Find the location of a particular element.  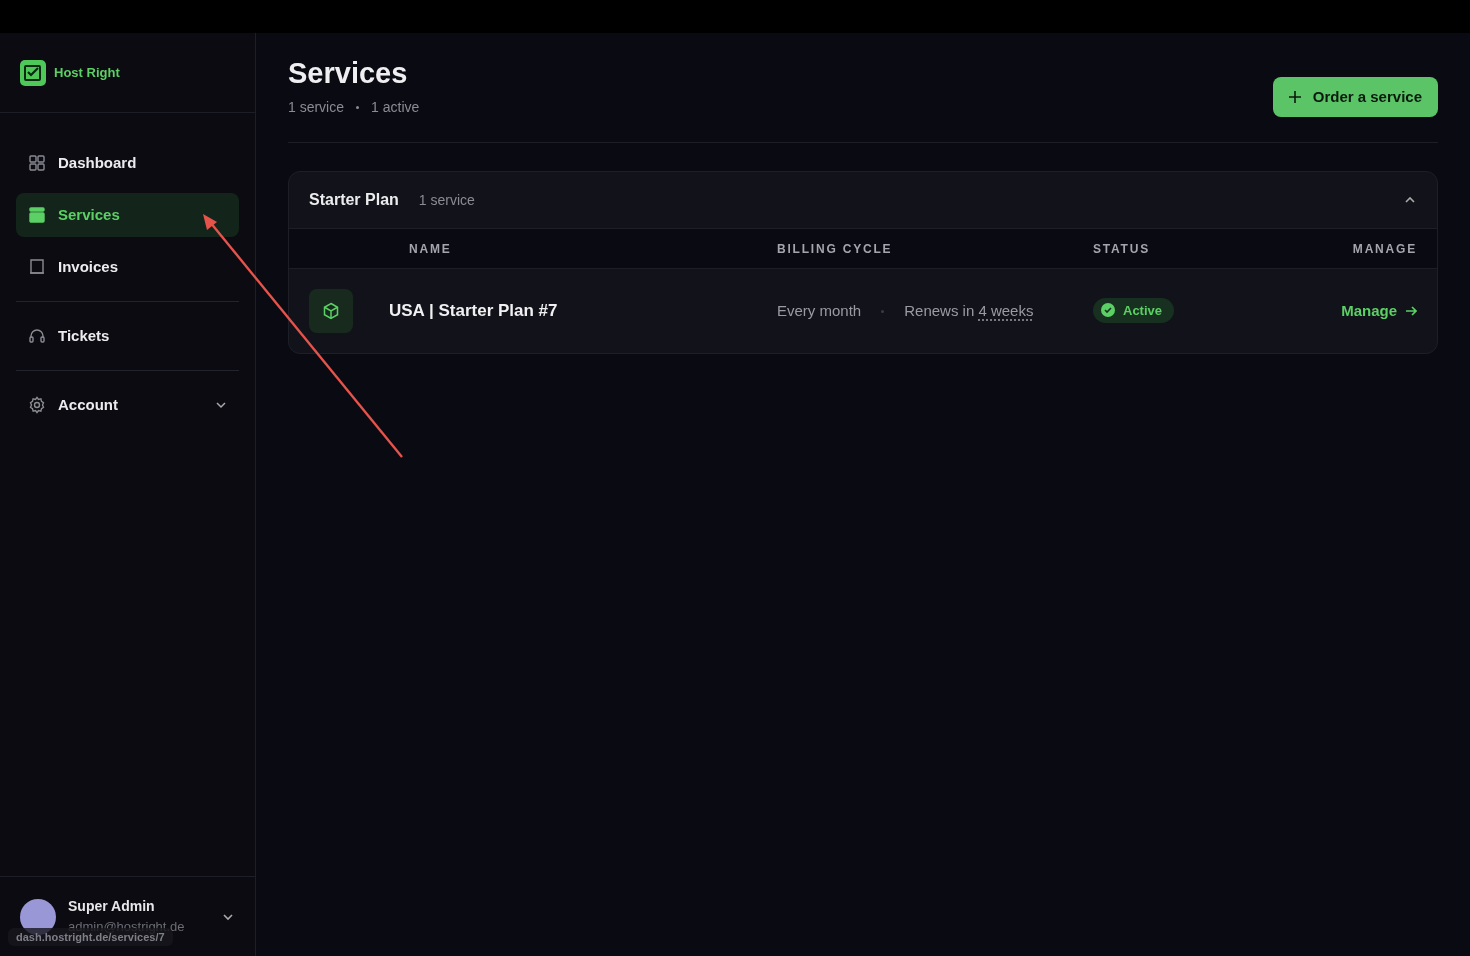

user-name: Super Admin is located at coordinates (112, 907).